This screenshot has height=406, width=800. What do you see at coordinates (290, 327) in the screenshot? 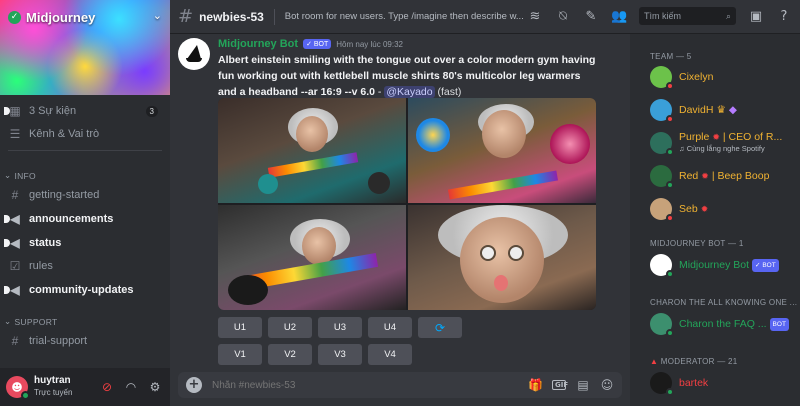
I see `upscale-button-2: U2` at bounding box center [290, 327].